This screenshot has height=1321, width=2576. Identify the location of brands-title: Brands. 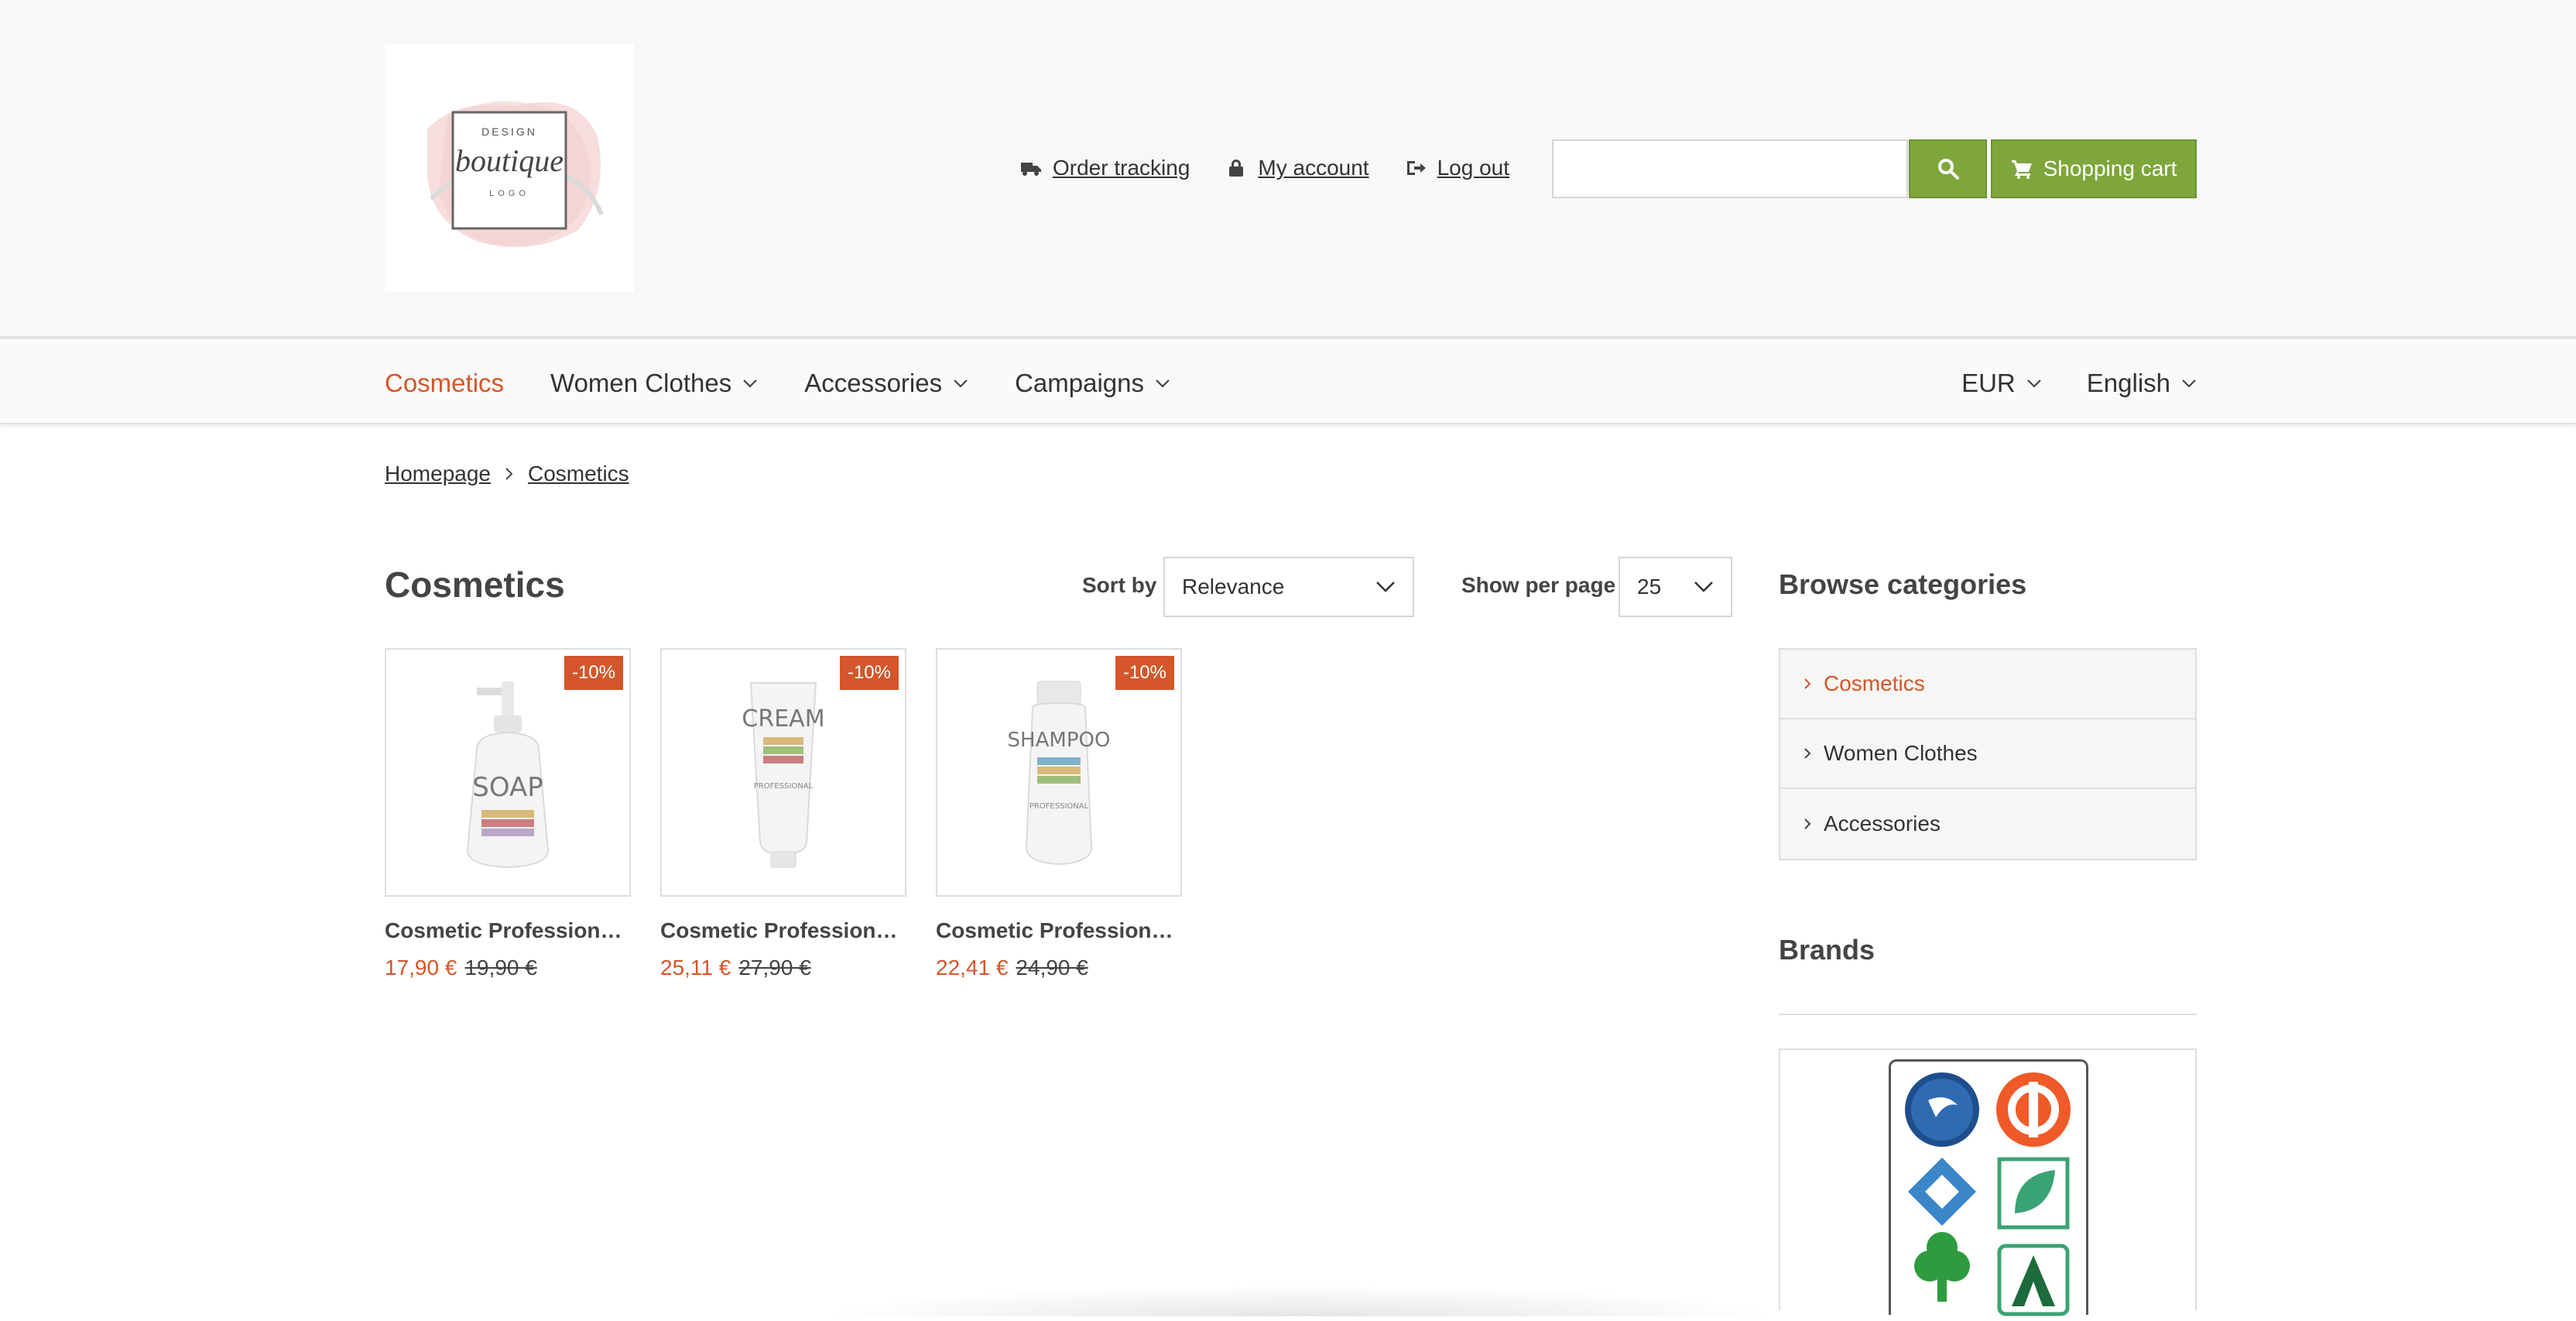
(1827, 950).